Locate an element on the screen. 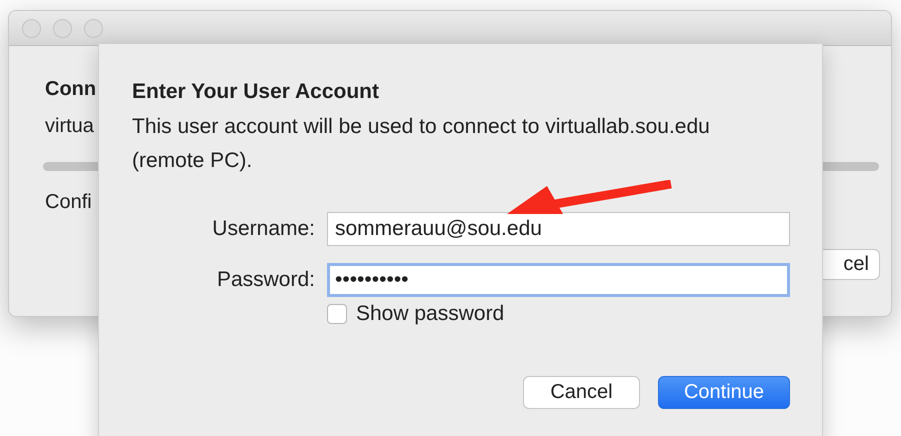  input-field: •••••••••• is located at coordinates (558, 280).